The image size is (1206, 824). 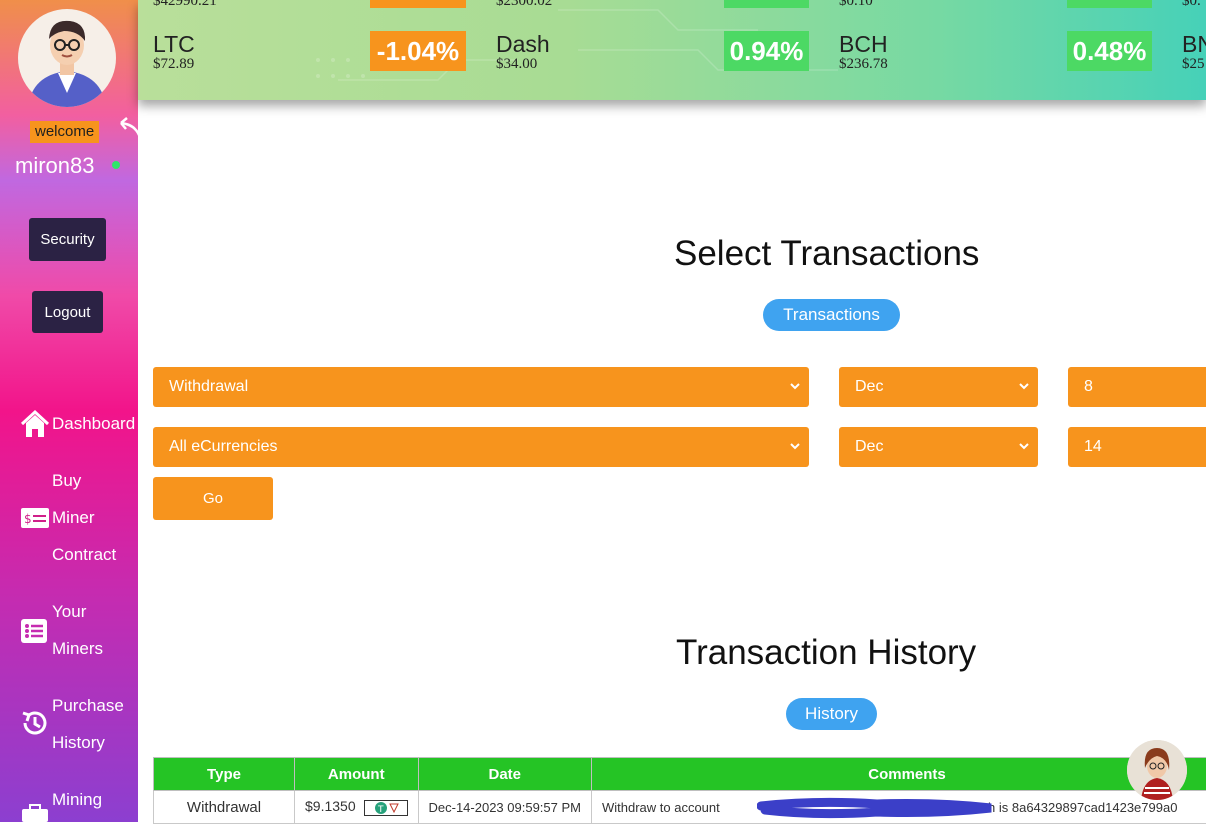 What do you see at coordinates (380, 810) in the screenshot?
I see `svg-text: T` at bounding box center [380, 810].